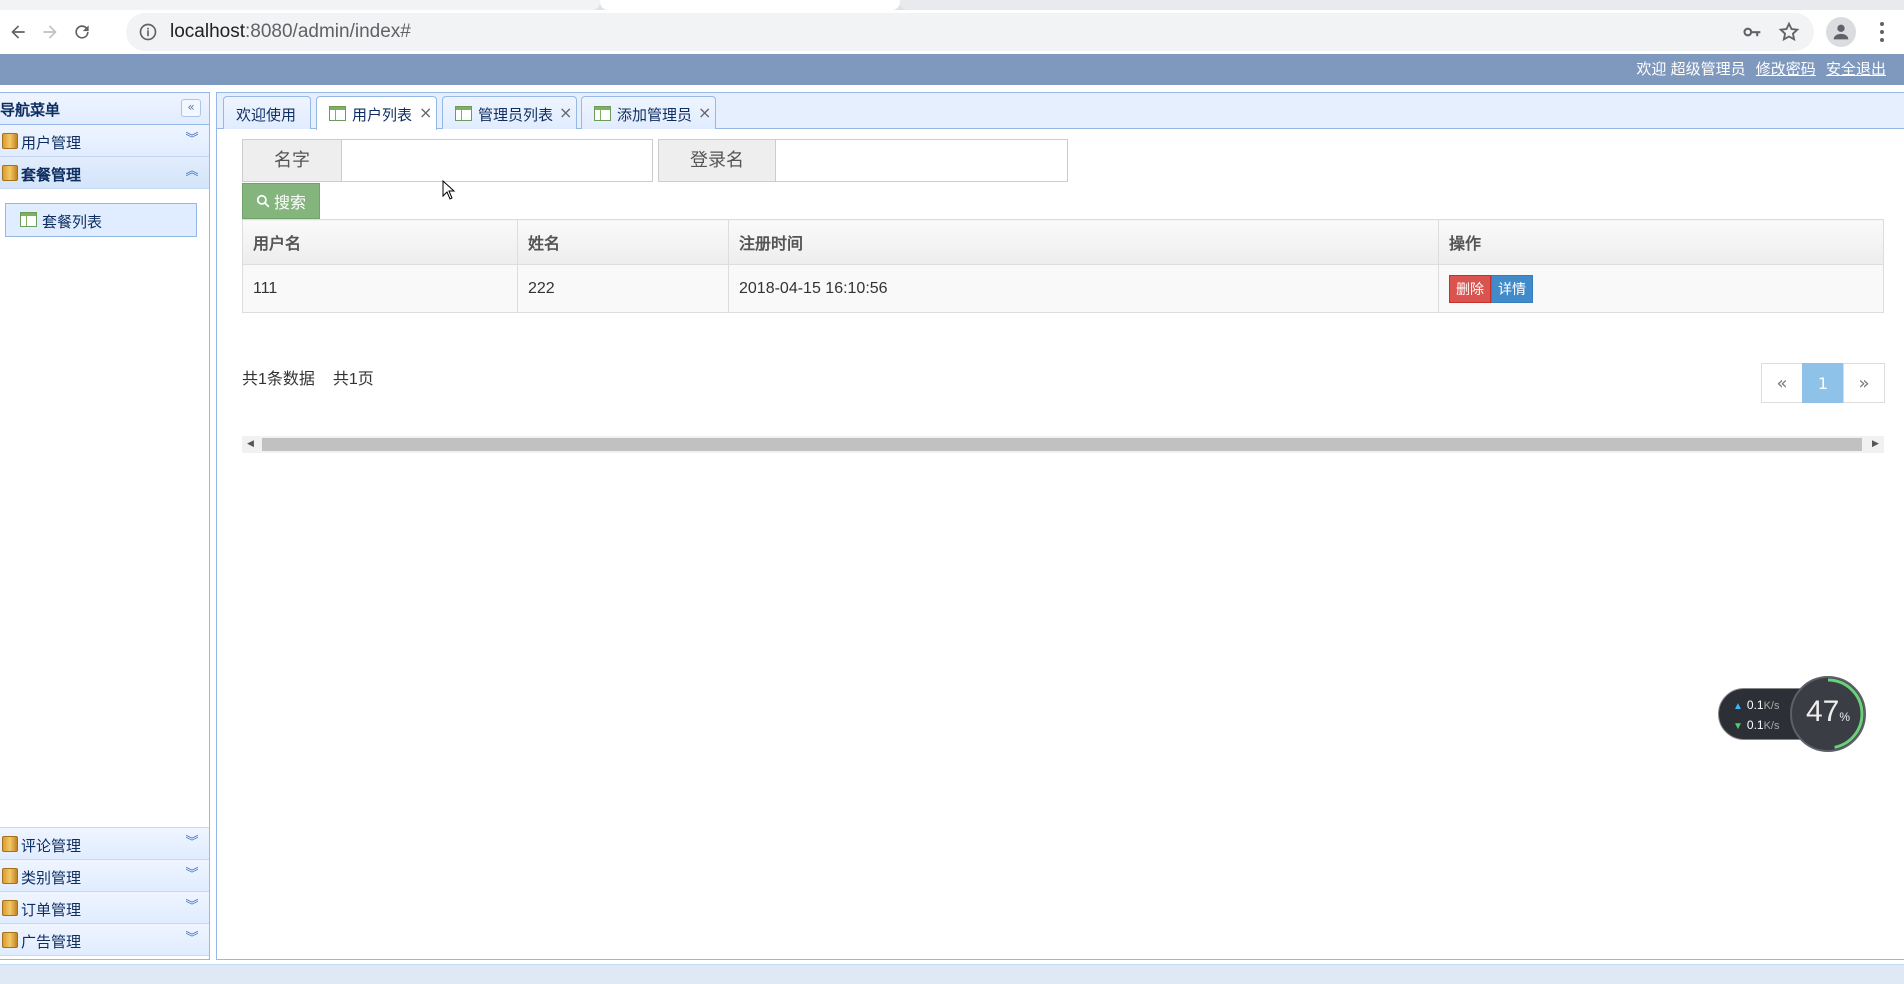 This screenshot has width=1904, height=984. I want to click on upload-arrow-icon: ▲, so click(1738, 706).